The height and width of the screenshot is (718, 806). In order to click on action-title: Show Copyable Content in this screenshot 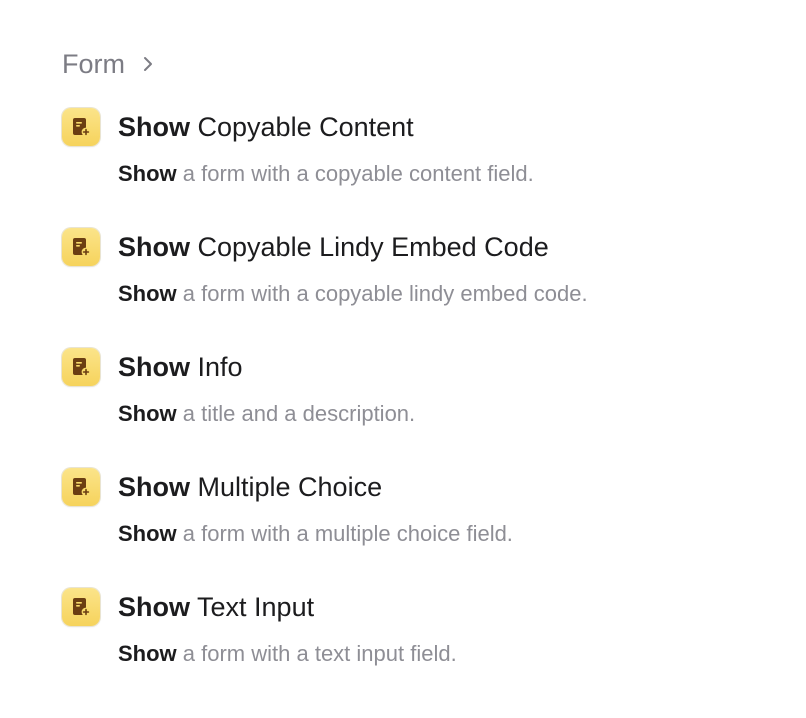, I will do `click(266, 127)`.